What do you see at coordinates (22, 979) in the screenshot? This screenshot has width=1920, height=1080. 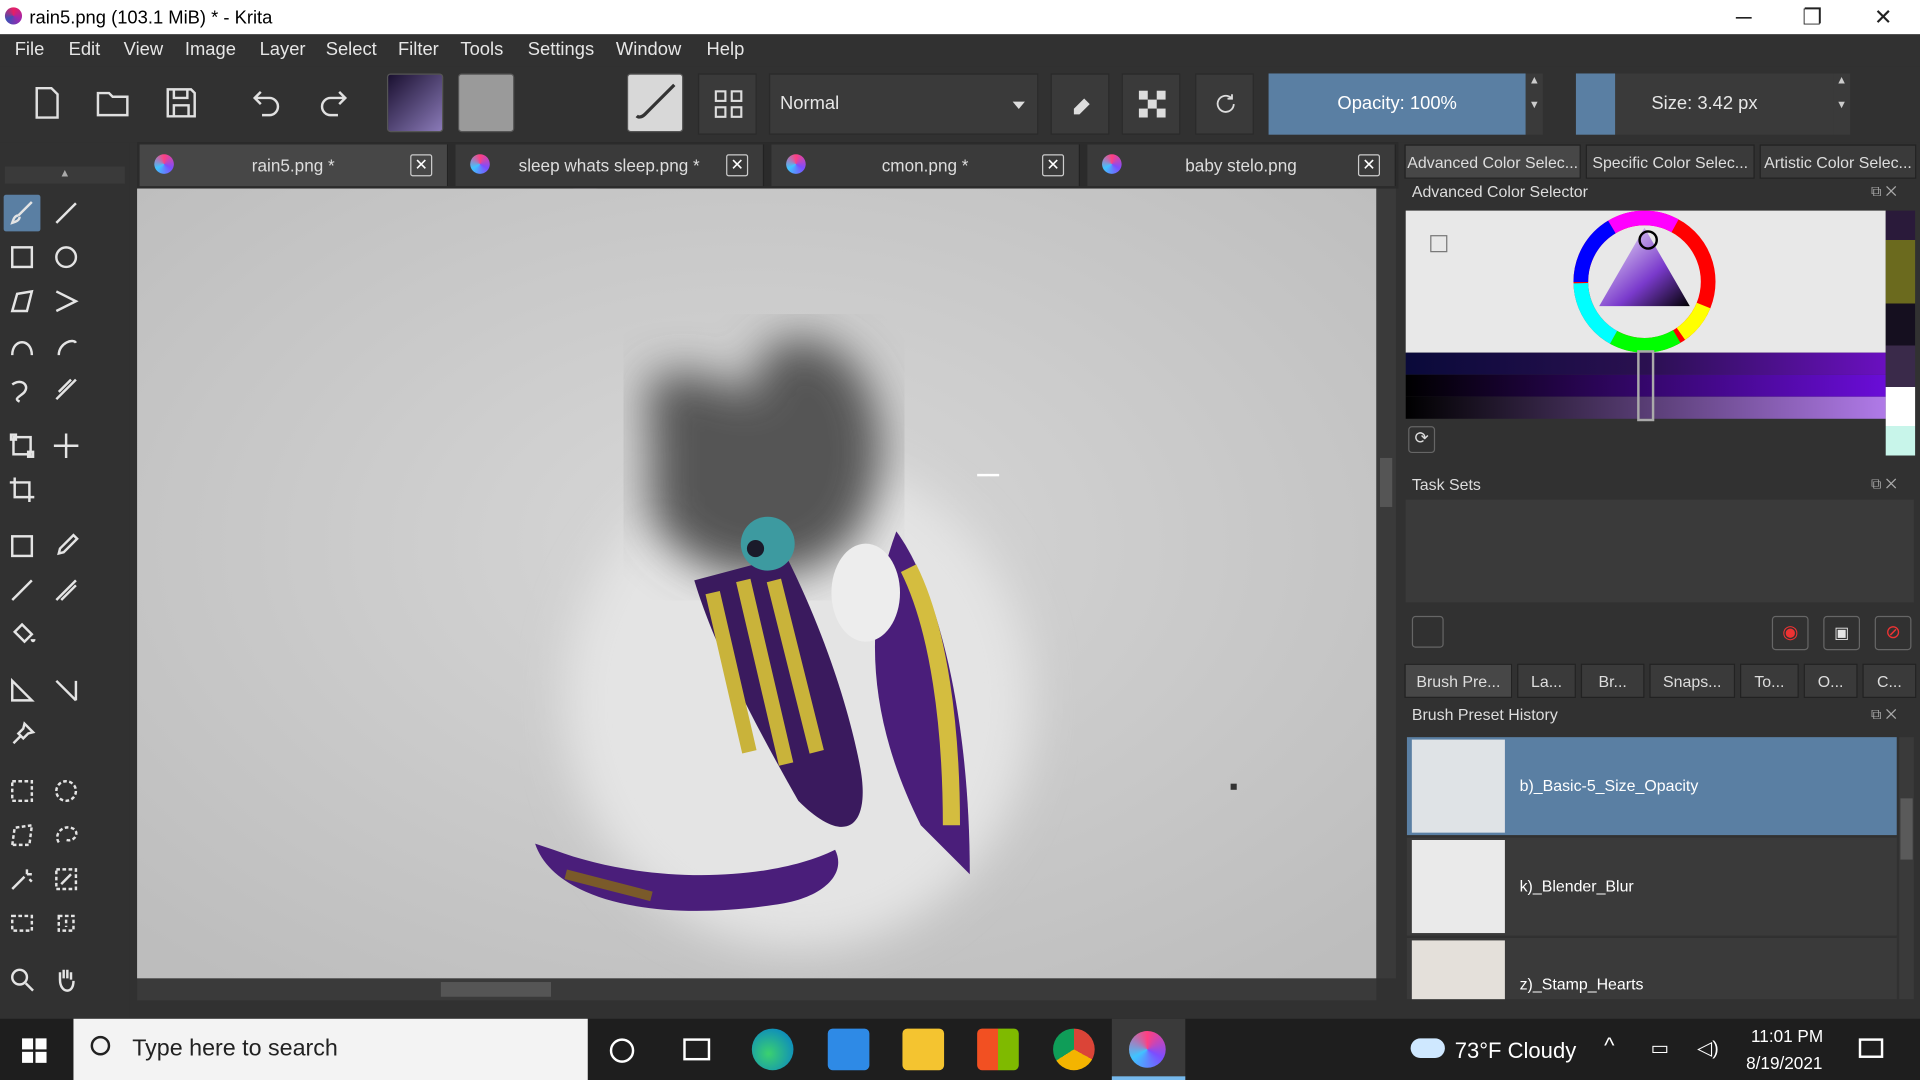 I see `zoom-tool` at bounding box center [22, 979].